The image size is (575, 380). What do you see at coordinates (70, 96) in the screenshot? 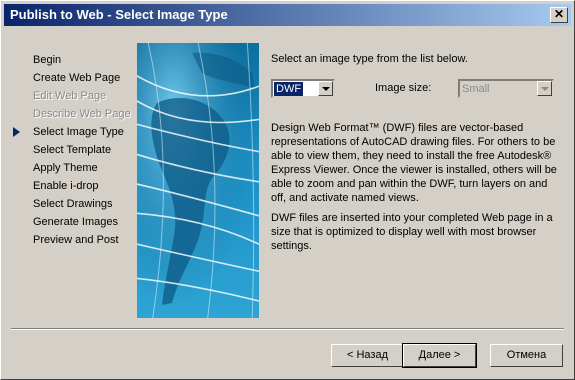
I see `step-edit-web-page: Edit Web Page` at bounding box center [70, 96].